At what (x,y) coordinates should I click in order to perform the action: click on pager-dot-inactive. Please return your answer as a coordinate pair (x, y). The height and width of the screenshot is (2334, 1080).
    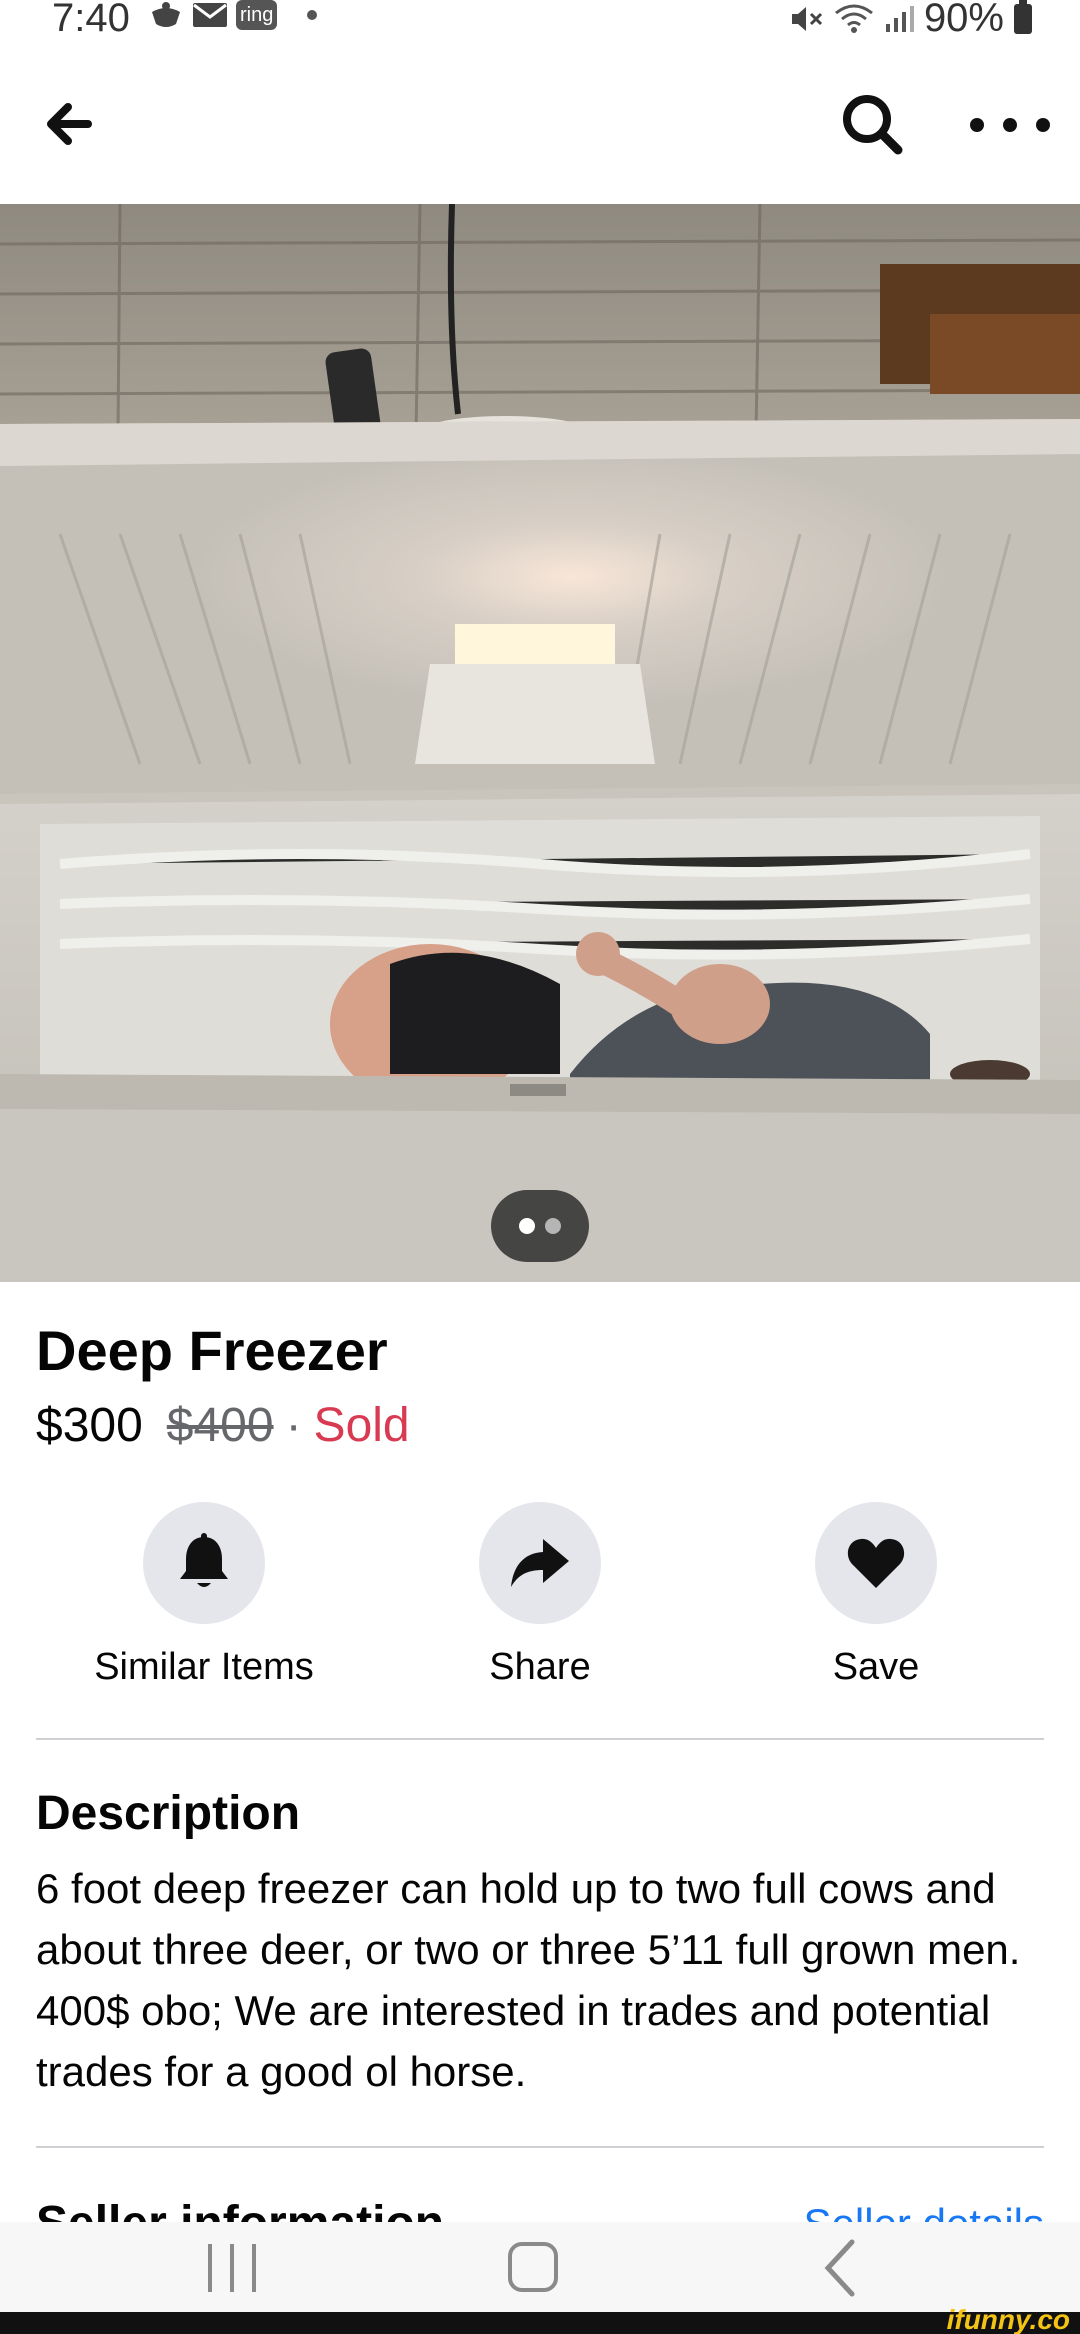
    Looking at the image, I should click on (553, 1226).